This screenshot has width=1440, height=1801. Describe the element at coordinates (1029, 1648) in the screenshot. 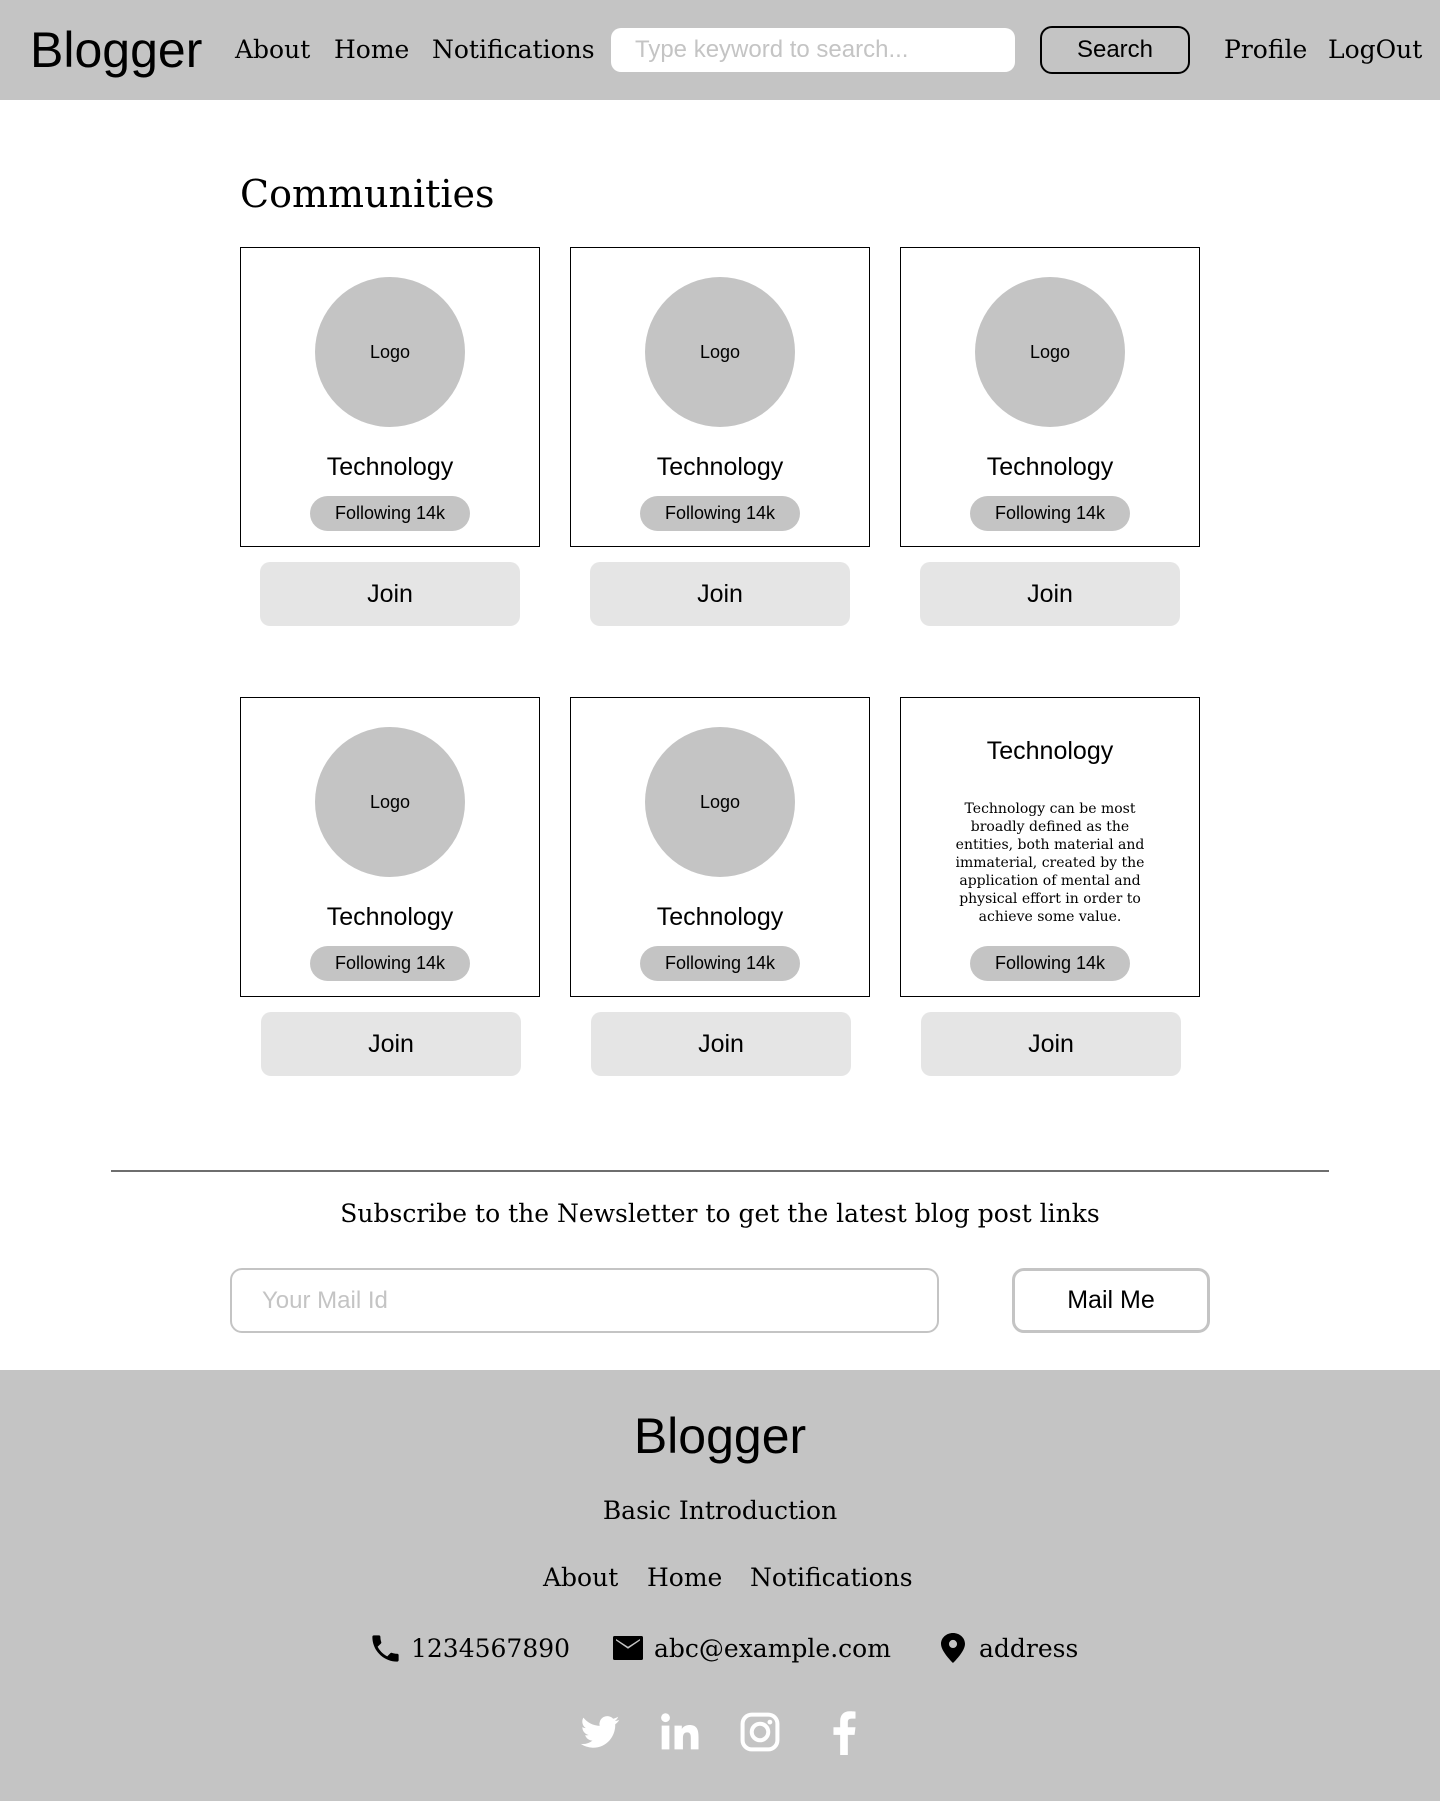

I see `address-text: address` at that location.